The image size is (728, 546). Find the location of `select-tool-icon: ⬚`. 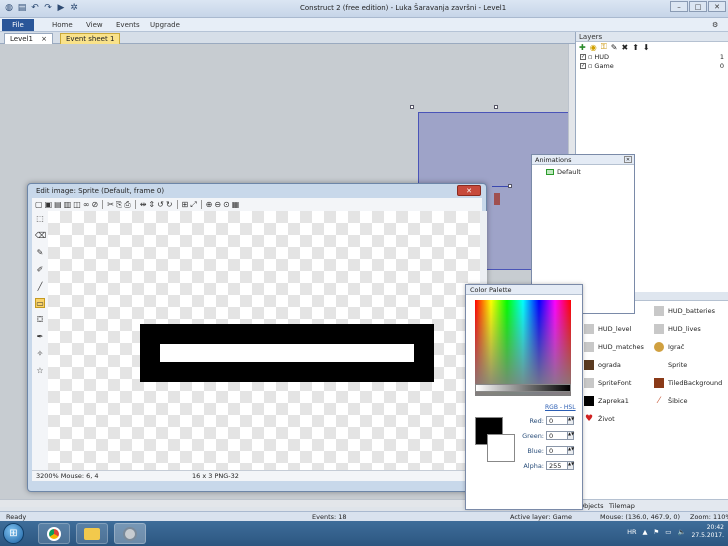

select-tool-icon: ⬚ is located at coordinates (40, 219).